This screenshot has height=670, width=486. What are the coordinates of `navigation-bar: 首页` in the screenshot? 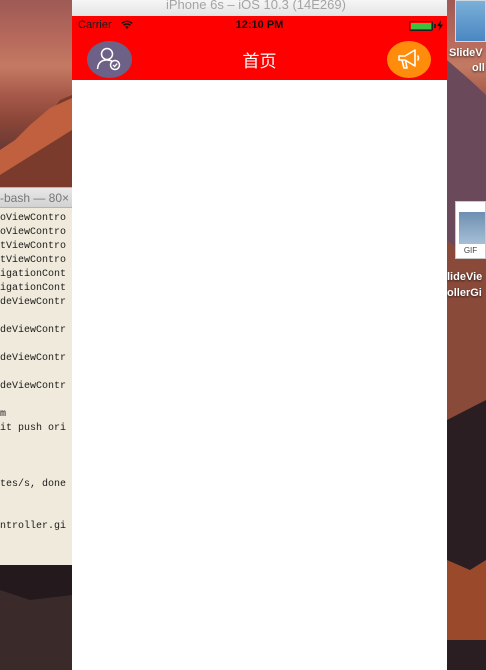 It's located at (259, 58).